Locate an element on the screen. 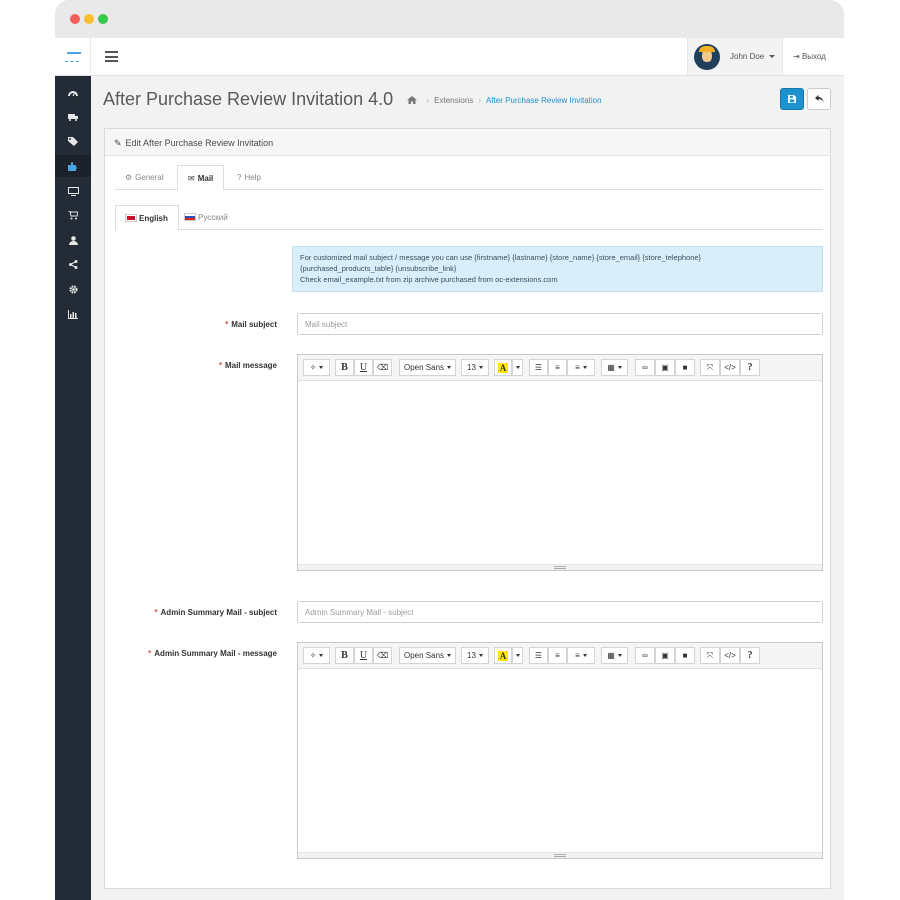 This screenshot has width=900, height=900. sidebar-item-system is located at coordinates (73, 289).